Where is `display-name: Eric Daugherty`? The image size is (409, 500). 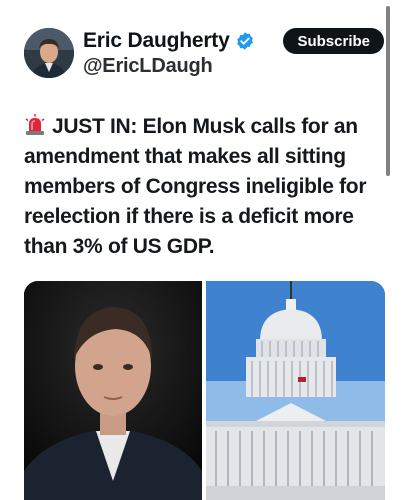
display-name: Eric Daugherty is located at coordinates (156, 41).